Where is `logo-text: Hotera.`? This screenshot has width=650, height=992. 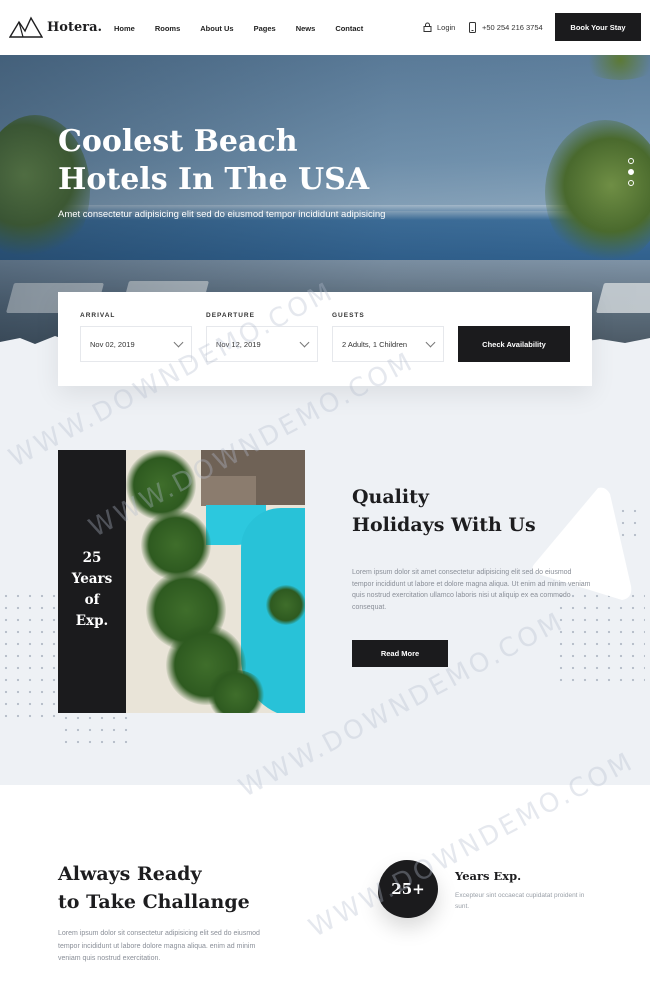
logo-text: Hotera. is located at coordinates (75, 27).